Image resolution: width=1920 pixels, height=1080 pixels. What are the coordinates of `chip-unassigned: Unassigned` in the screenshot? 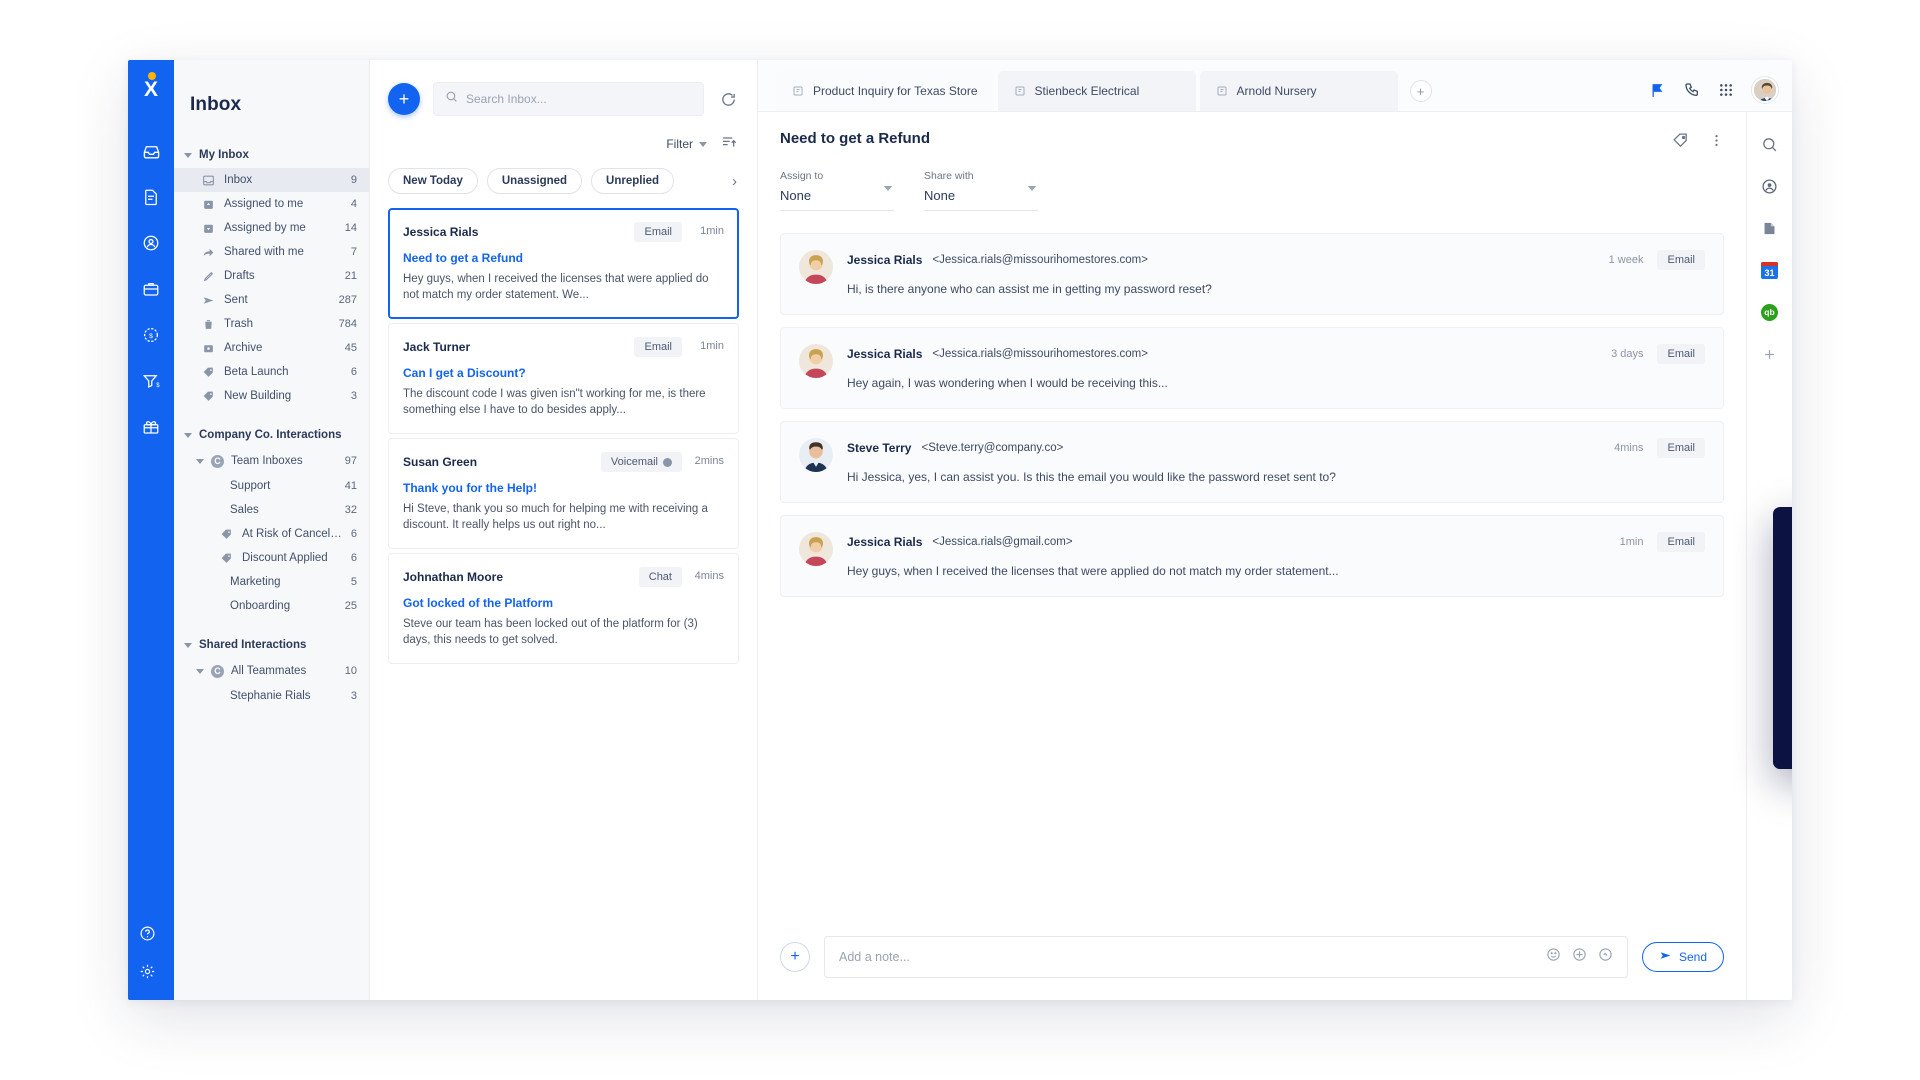 It's located at (534, 181).